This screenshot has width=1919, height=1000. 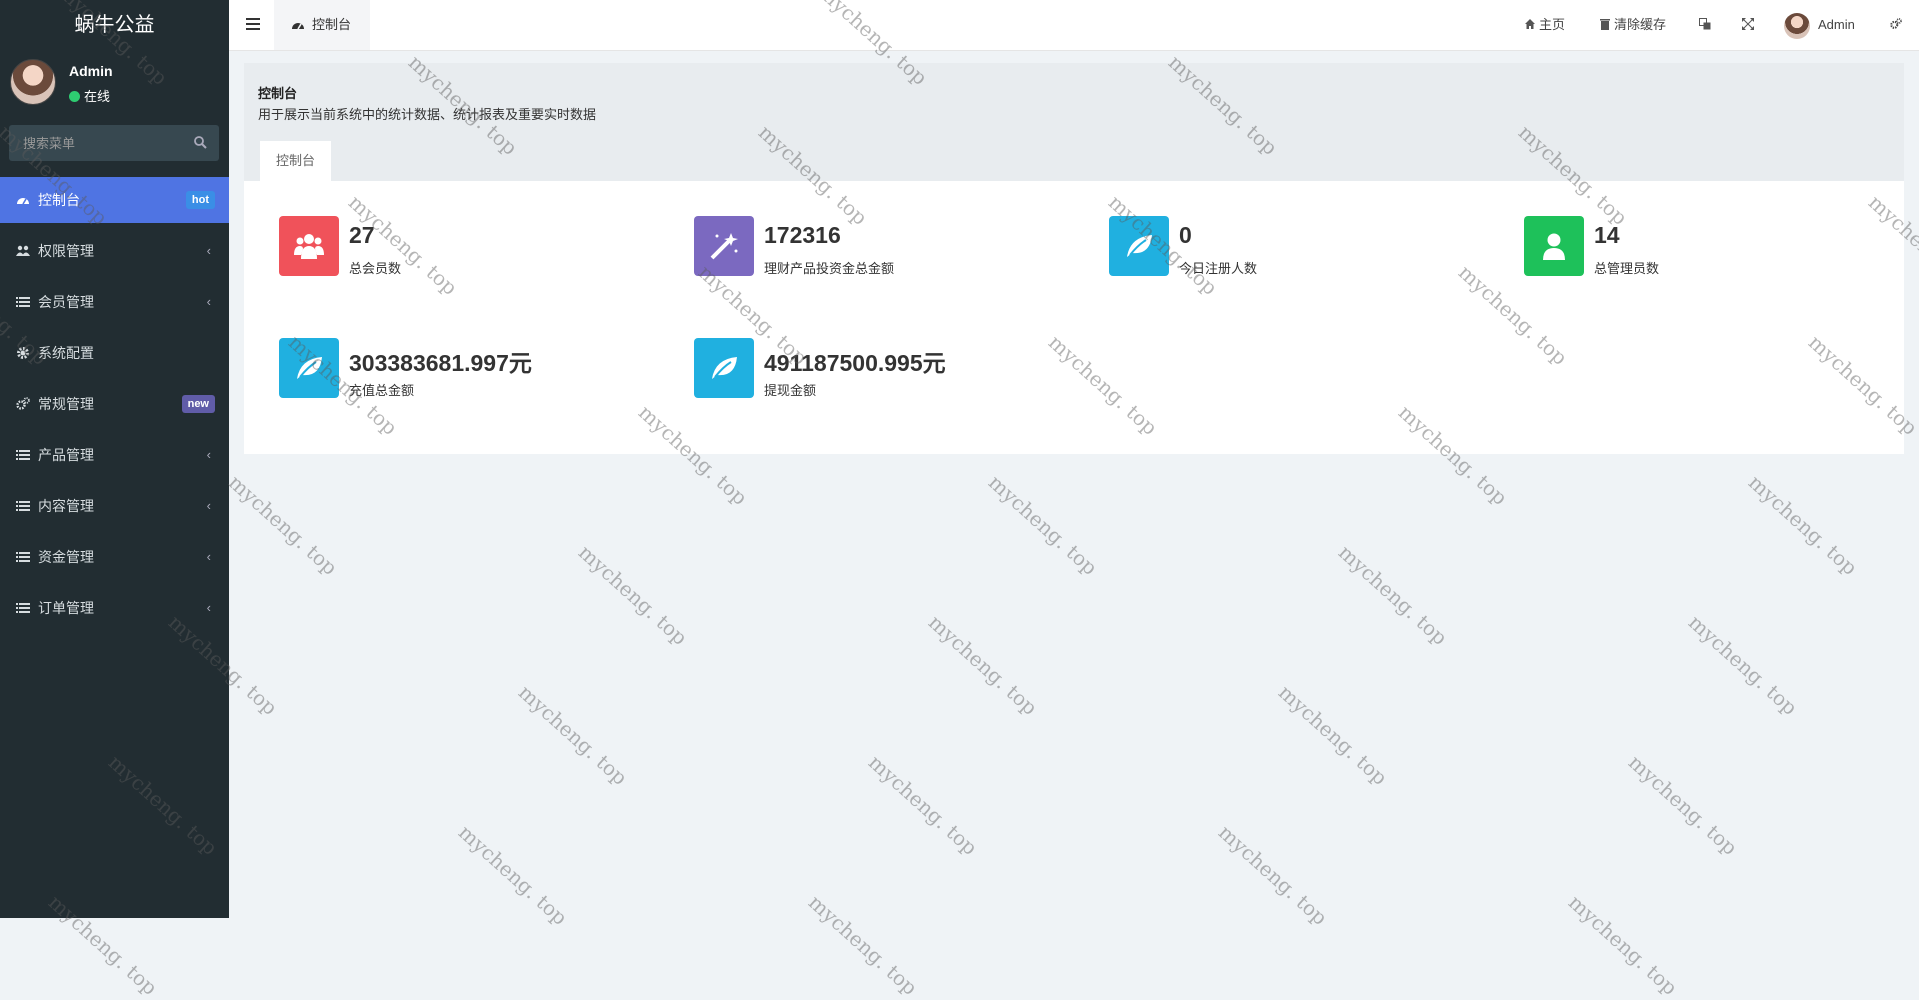 I want to click on stat-investment-total: 172316 理财产品投资金总金额, so click(x=874, y=246).